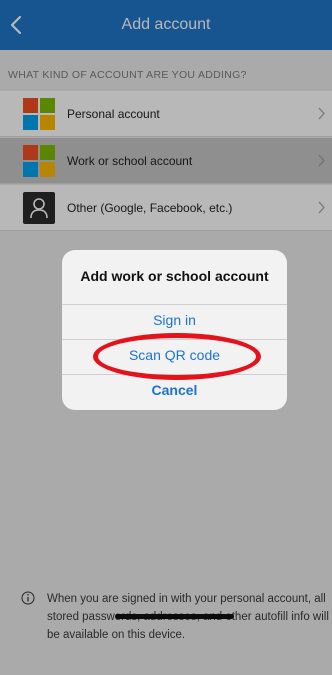  I want to click on alert-title: Add work or school account, so click(174, 276).